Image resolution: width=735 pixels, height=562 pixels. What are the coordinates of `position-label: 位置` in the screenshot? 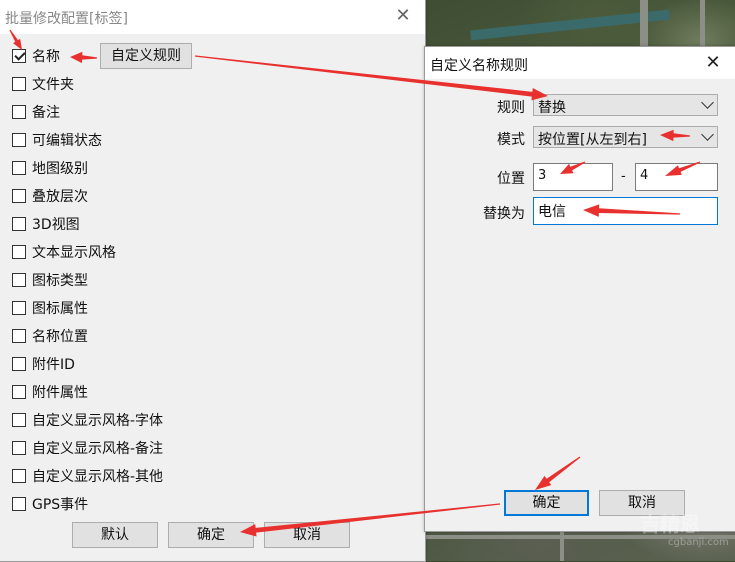 It's located at (511, 179).